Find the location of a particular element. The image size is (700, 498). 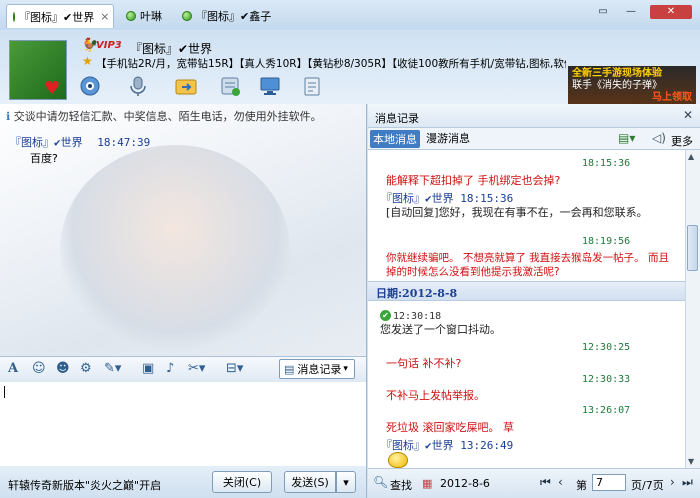

history-time: 12:30:33 is located at coordinates (606, 379).